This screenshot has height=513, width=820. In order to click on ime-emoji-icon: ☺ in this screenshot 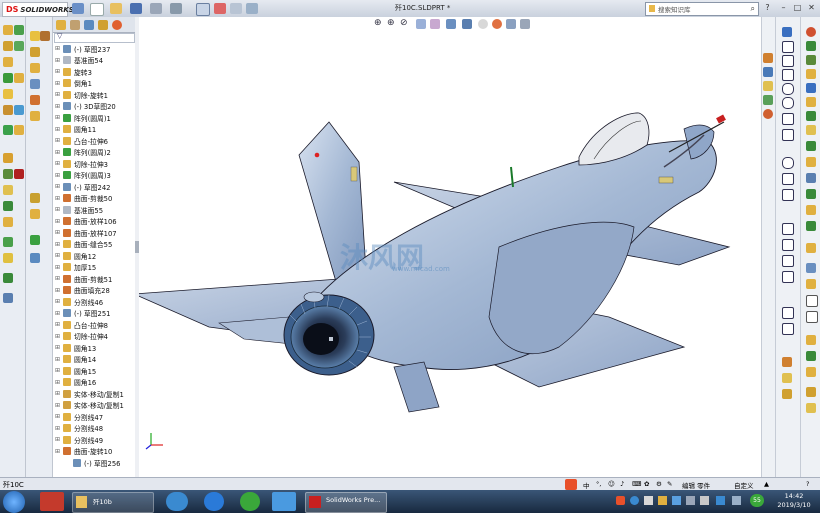, I will do `click(611, 484)`.